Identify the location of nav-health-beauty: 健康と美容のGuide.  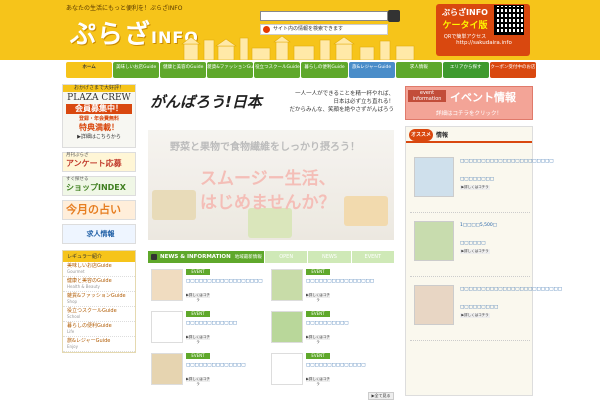
(183, 70).